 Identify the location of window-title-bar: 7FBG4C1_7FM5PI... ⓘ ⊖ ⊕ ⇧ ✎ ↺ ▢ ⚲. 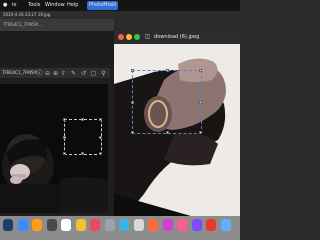
(55, 73).